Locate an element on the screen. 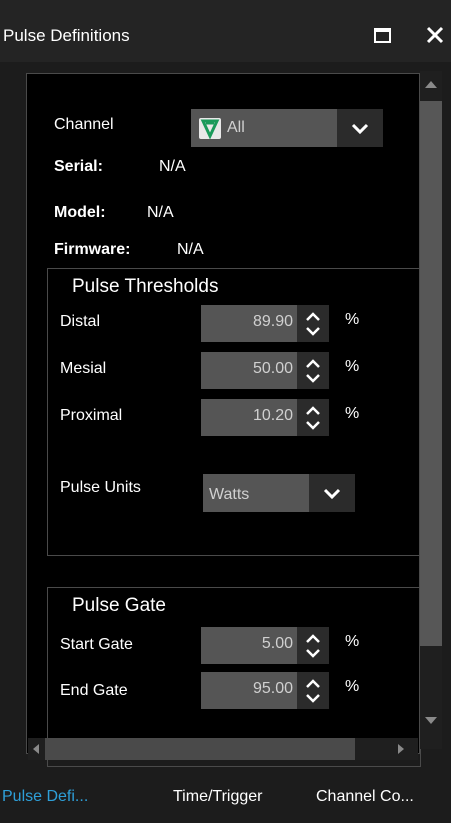  proximal-label: Proximal is located at coordinates (91, 415).